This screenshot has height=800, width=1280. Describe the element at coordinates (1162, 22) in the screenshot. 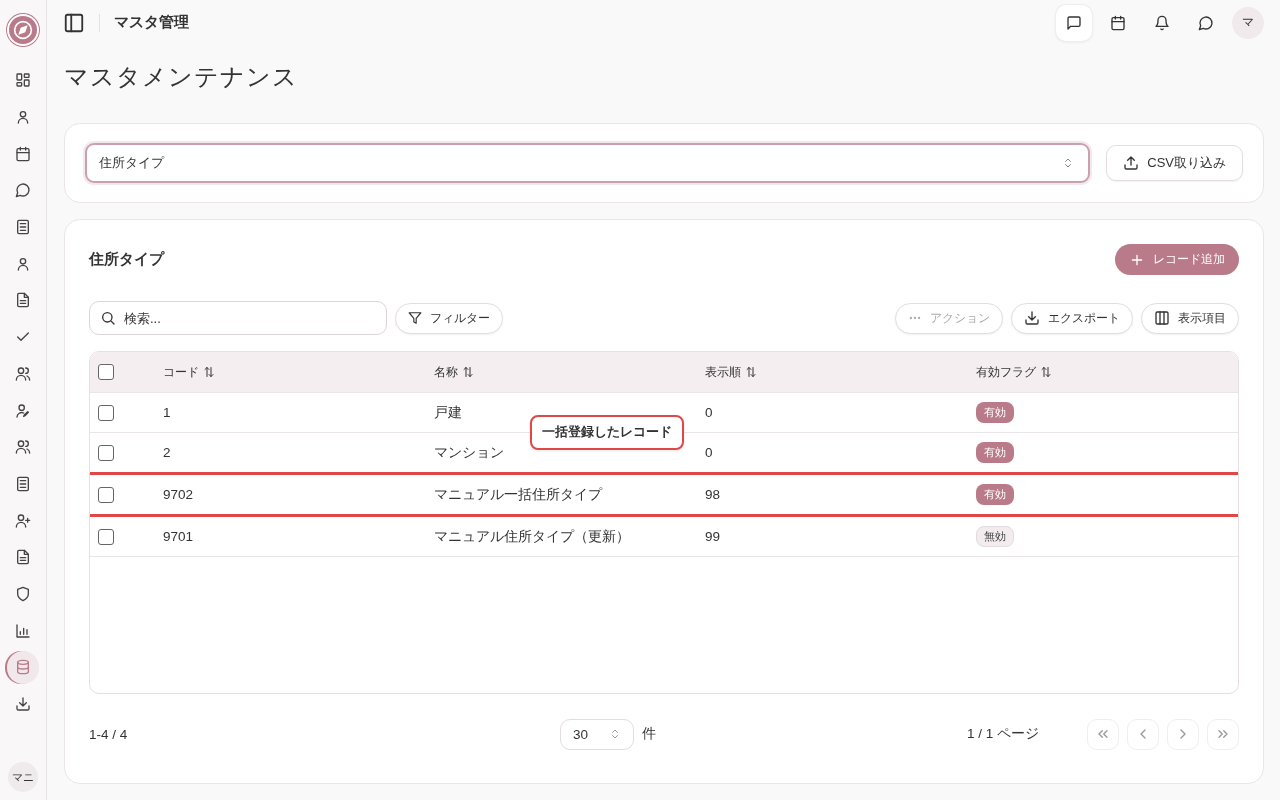

I see `bell-icon` at that location.